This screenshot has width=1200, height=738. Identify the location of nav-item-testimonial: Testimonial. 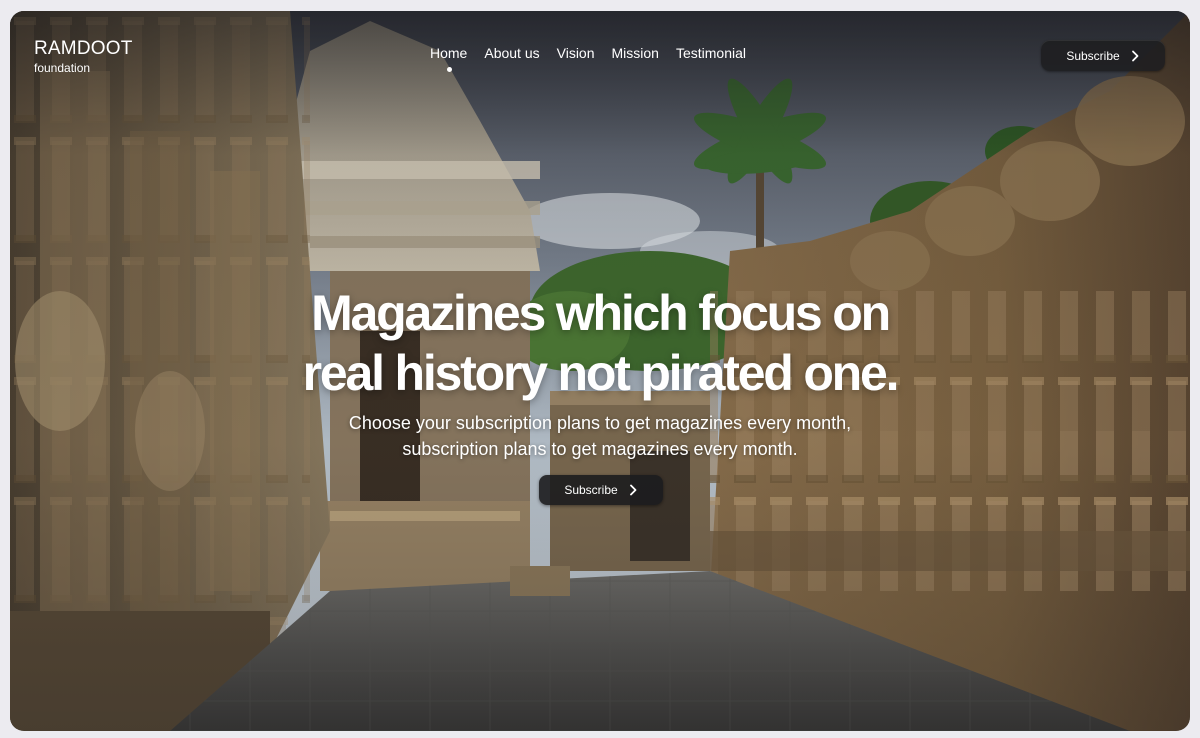
(711, 53).